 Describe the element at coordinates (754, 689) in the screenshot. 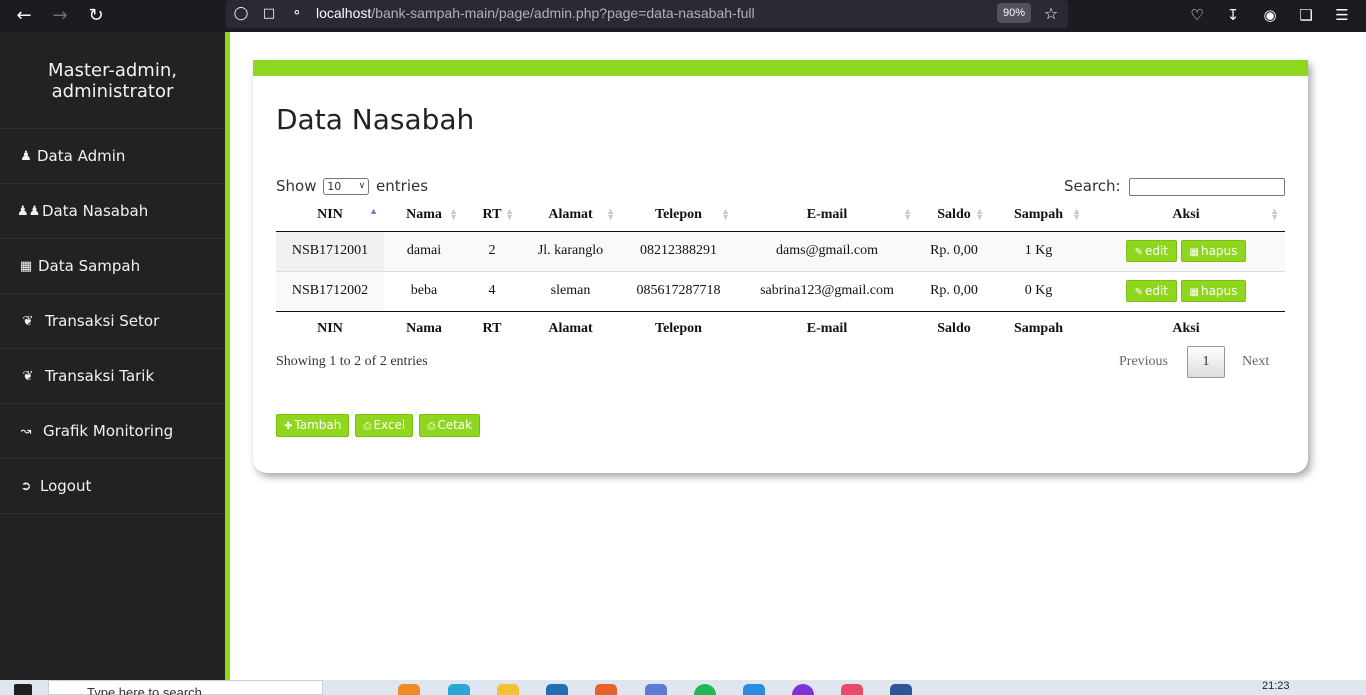

I see `vscode-icon` at that location.